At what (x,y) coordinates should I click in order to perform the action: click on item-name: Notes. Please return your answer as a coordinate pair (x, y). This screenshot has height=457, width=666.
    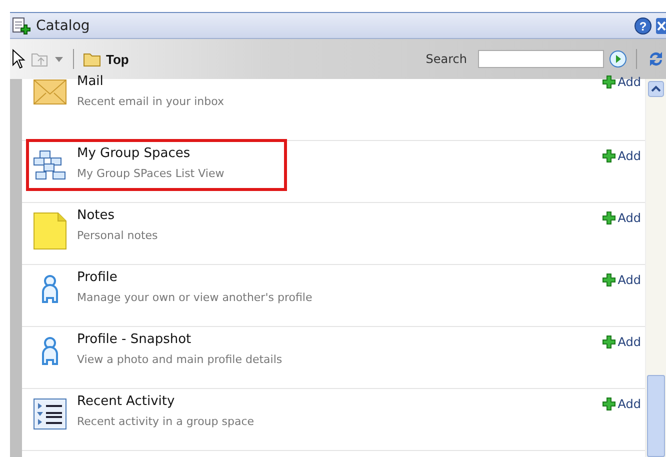
    Looking at the image, I should click on (96, 215).